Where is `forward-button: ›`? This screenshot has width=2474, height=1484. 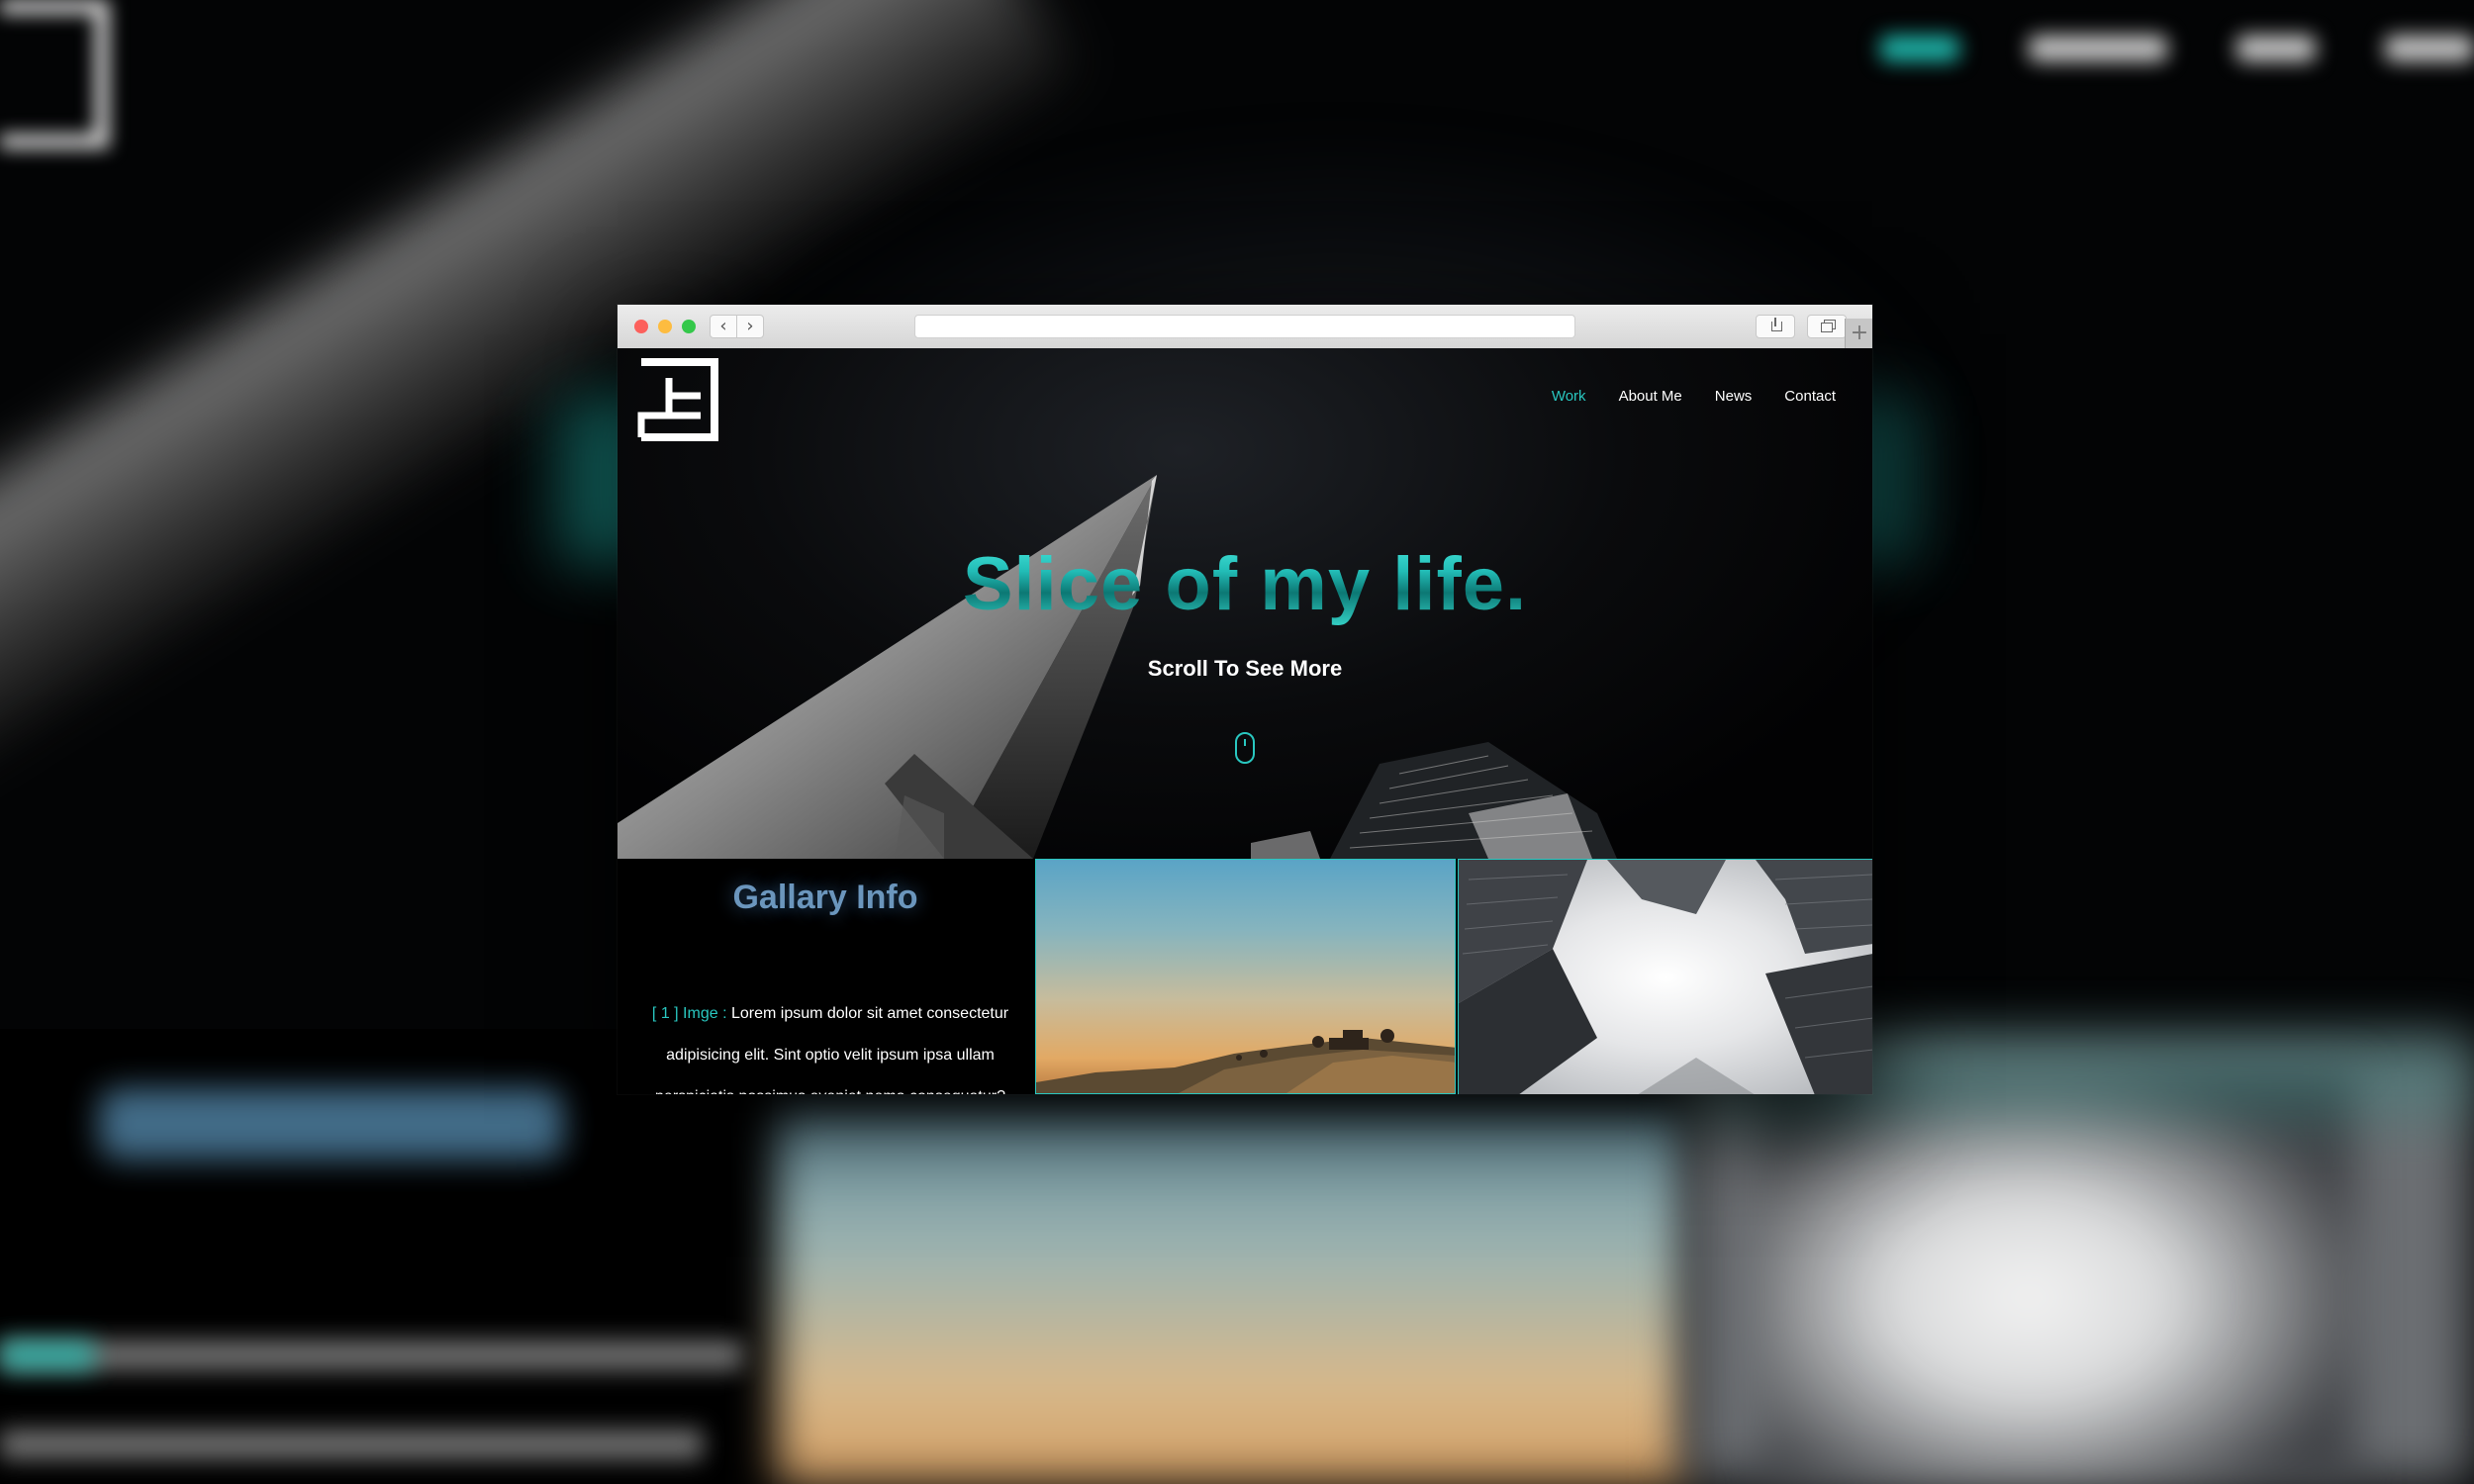
forward-button: › is located at coordinates (750, 326).